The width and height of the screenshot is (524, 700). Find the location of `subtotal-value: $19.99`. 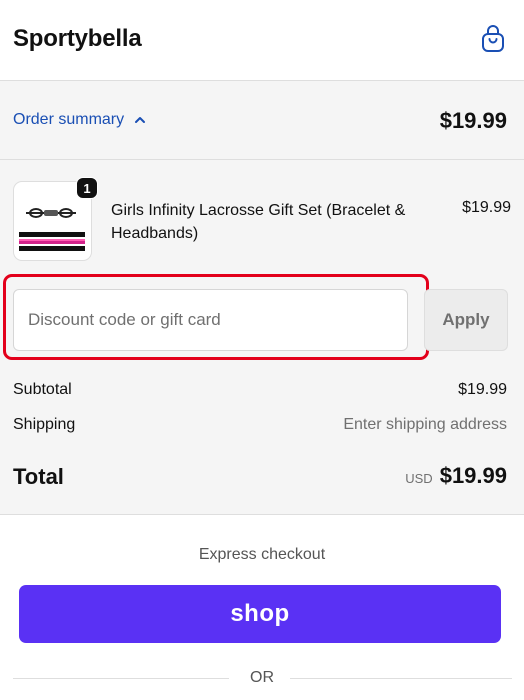

subtotal-value: $19.99 is located at coordinates (482, 389).